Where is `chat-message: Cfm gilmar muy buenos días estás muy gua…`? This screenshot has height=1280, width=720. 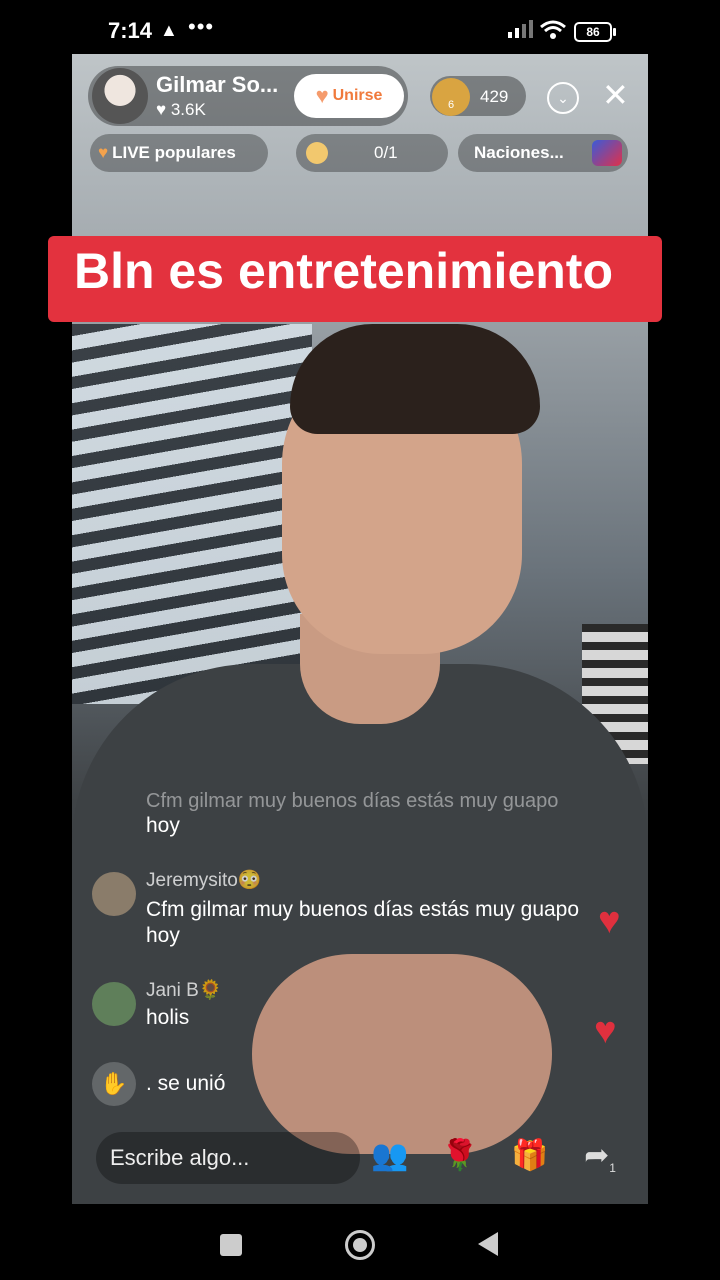 chat-message: Cfm gilmar muy buenos días estás muy gua… is located at coordinates (363, 909).